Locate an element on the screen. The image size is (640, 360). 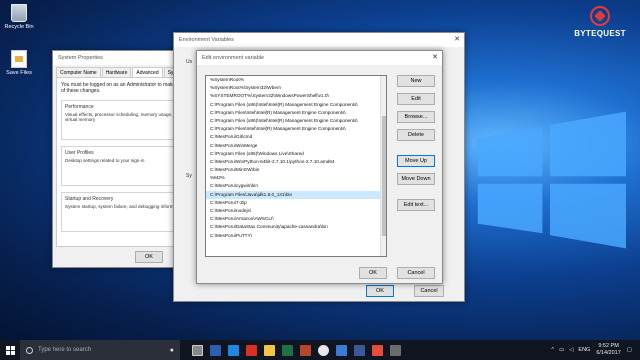
group-title: User Profiles is located at coordinates (79, 153).